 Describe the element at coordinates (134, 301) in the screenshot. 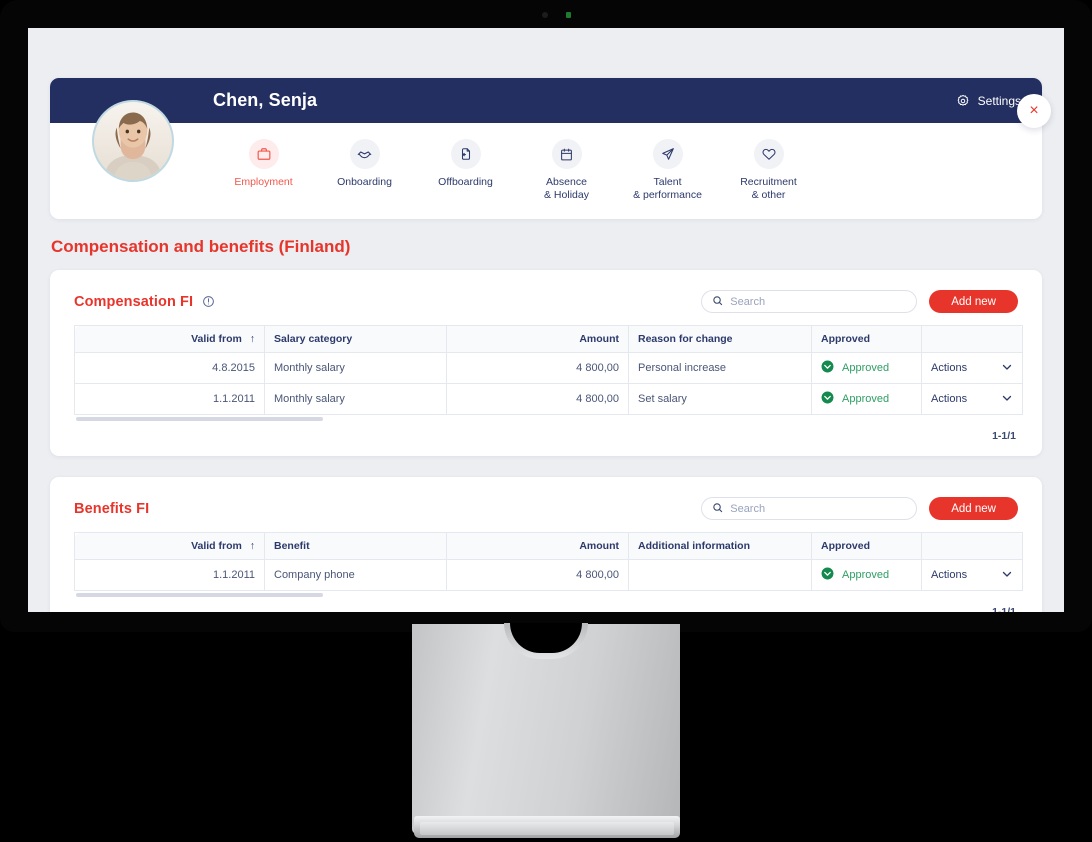

I see `compensation-title: Compensation FI` at that location.